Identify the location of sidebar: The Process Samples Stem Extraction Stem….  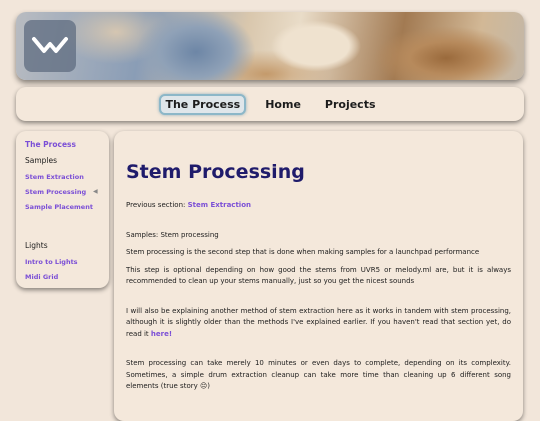
(62, 209).